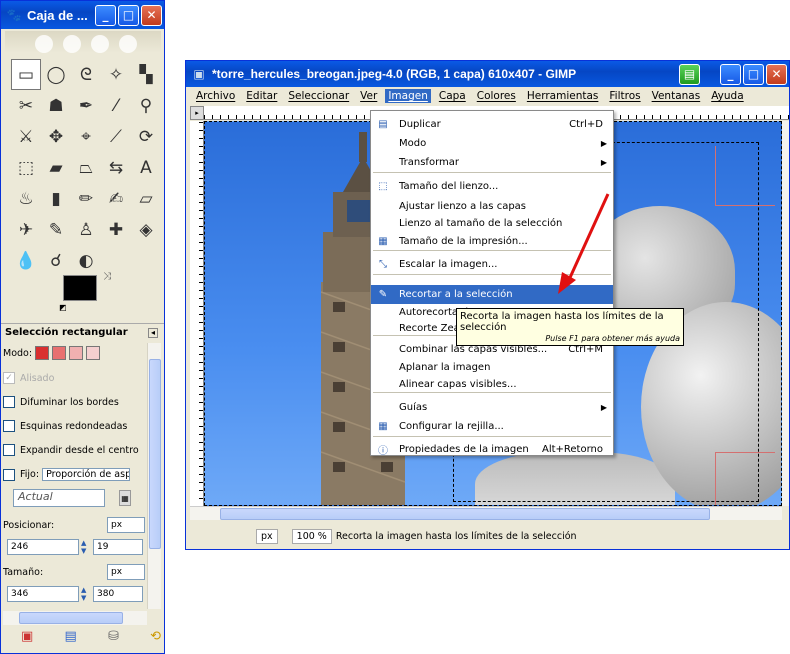 This screenshot has height=654, width=790. I want to click on aspect-current-field: Actual, so click(59, 498).